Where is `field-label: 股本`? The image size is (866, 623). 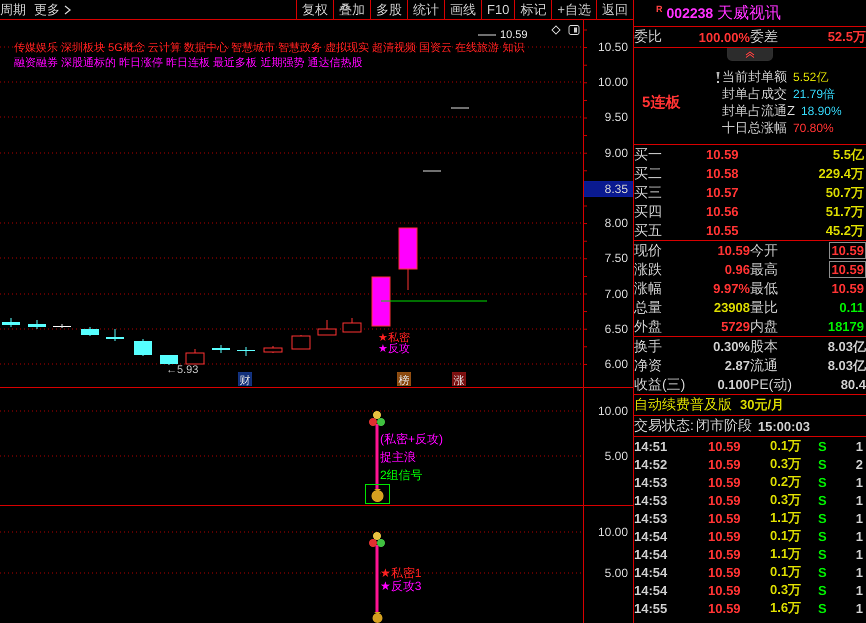
field-label: 股本 is located at coordinates (764, 347).